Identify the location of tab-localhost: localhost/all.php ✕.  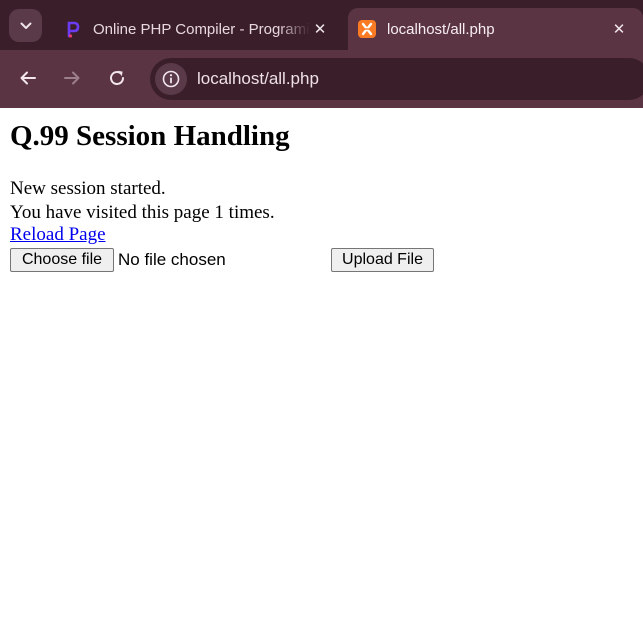
(495, 29).